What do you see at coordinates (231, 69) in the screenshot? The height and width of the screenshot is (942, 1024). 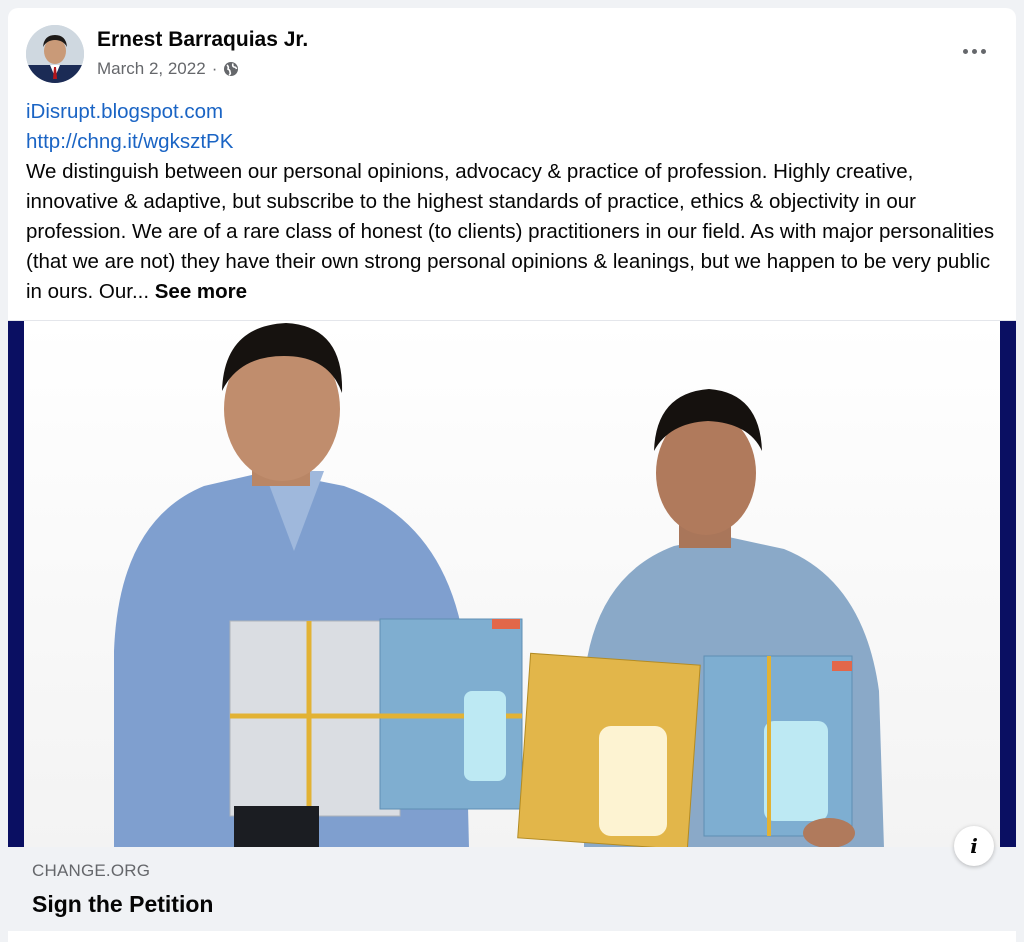 I see `globe-icon` at bounding box center [231, 69].